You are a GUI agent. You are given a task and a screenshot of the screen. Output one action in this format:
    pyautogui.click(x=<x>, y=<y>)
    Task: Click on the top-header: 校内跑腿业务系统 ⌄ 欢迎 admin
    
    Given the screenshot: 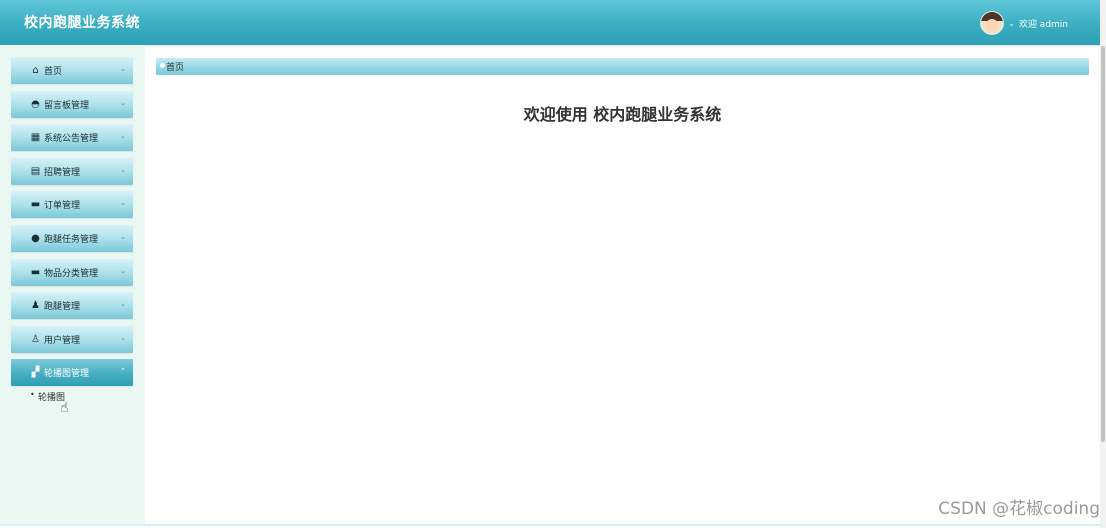 What is the action you would take?
    pyautogui.click(x=550, y=22)
    